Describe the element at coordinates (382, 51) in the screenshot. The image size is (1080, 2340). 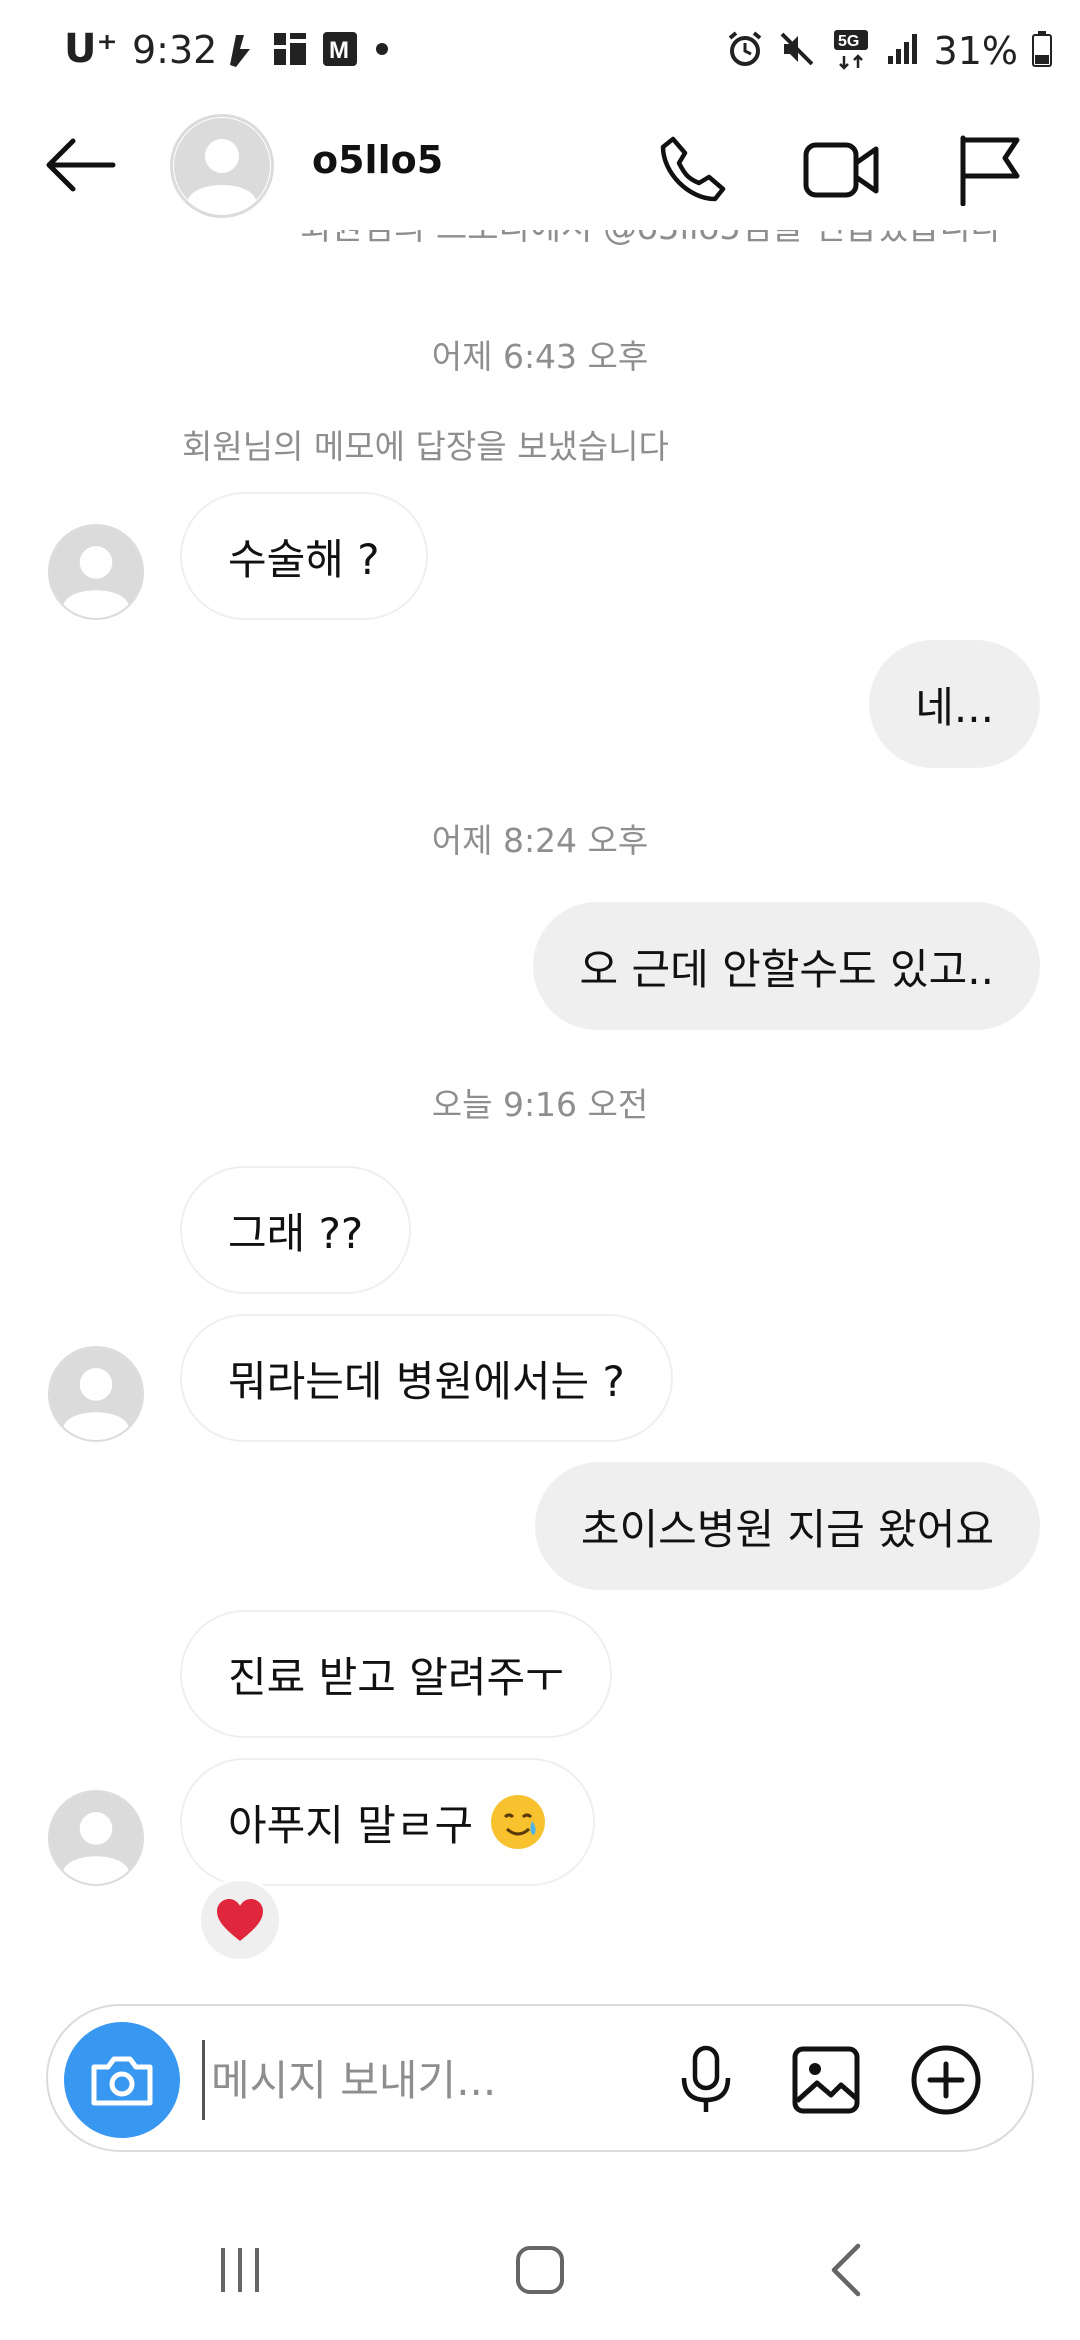
I see `more-notifications-dot-icon` at that location.